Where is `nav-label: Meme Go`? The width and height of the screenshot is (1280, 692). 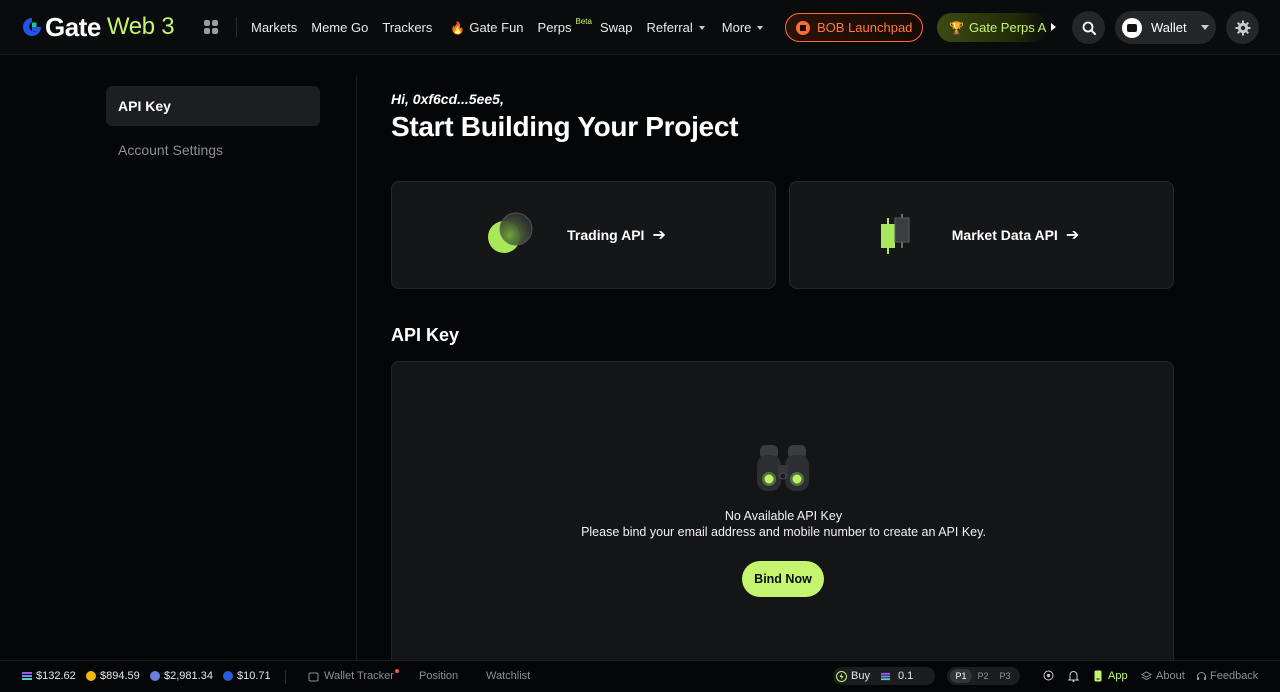 nav-label: Meme Go is located at coordinates (340, 27).